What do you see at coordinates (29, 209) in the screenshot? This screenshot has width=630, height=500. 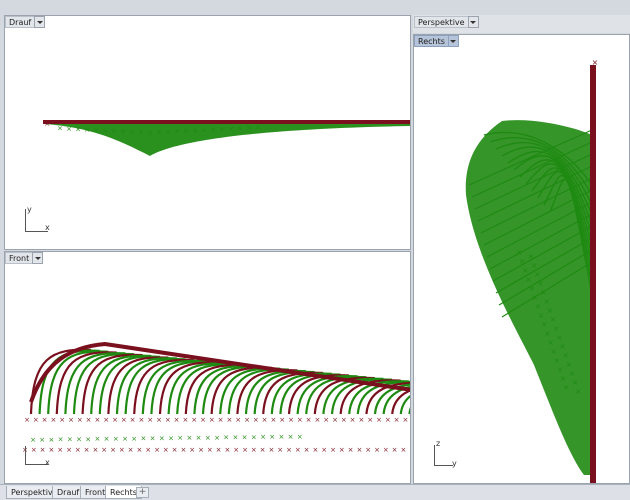 I see `axis-y-label: y` at bounding box center [29, 209].